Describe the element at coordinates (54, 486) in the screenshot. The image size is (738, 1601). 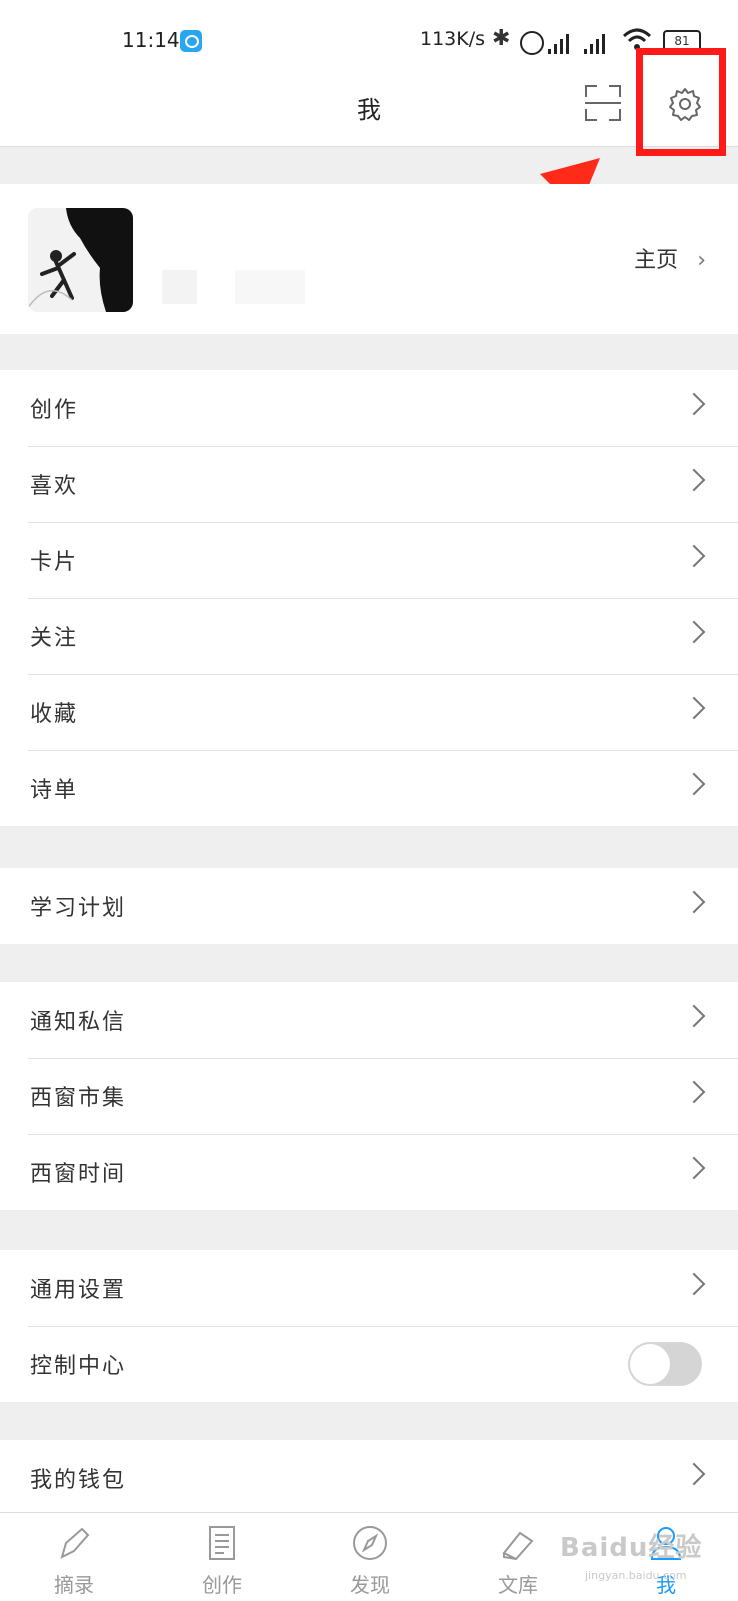
I see `menu-label: 喜欢` at that location.